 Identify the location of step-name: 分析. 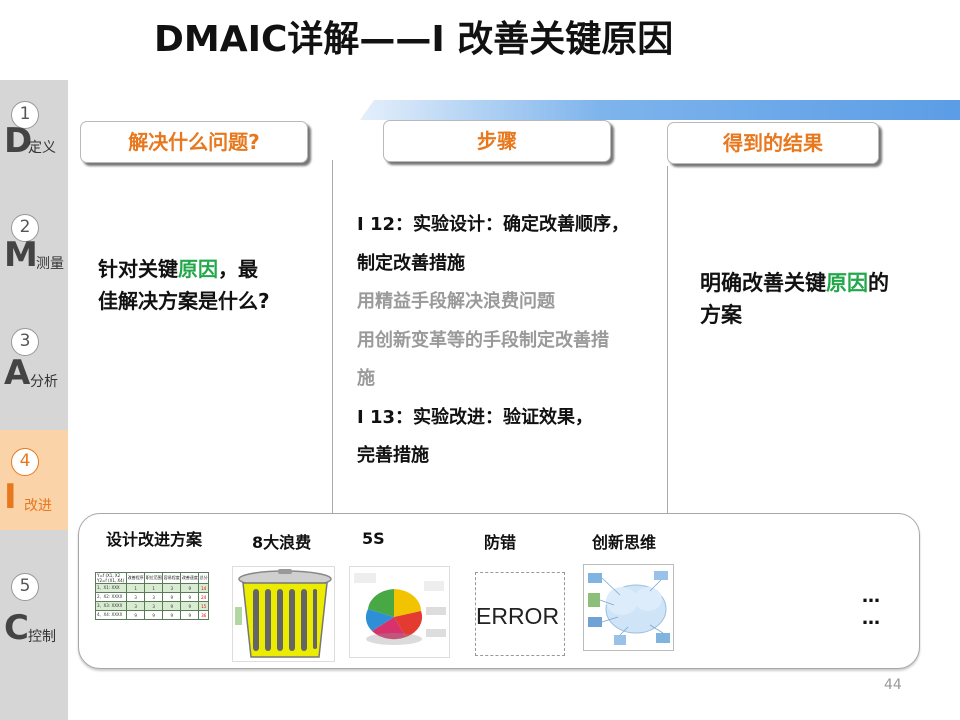
(44, 382).